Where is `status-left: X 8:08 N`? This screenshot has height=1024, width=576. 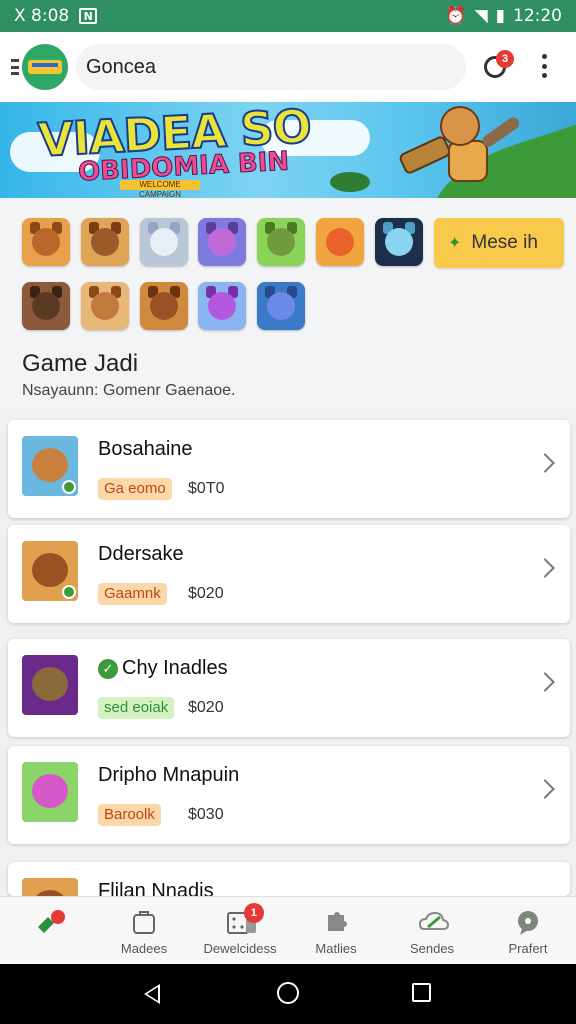 status-left: X 8:08 N is located at coordinates (56, 16).